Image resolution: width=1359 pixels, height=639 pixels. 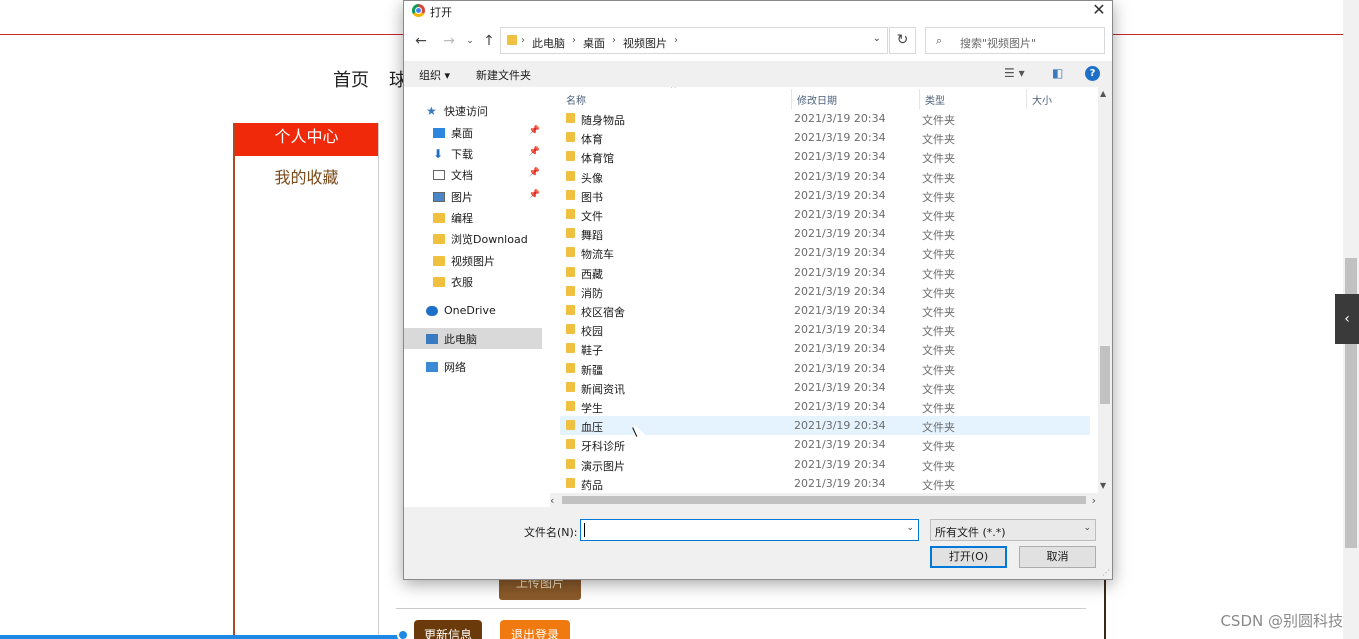 I want to click on scroll-right-icon: ›, so click(x=1094, y=500).